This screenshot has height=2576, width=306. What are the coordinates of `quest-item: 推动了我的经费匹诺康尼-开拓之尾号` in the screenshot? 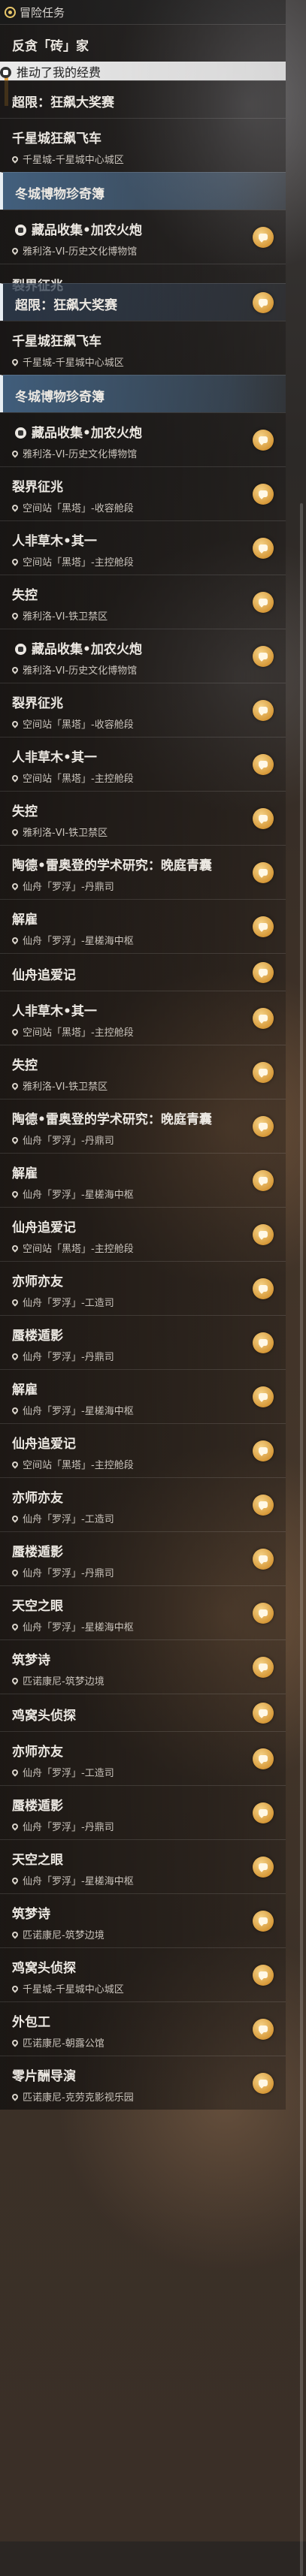 It's located at (143, 86).